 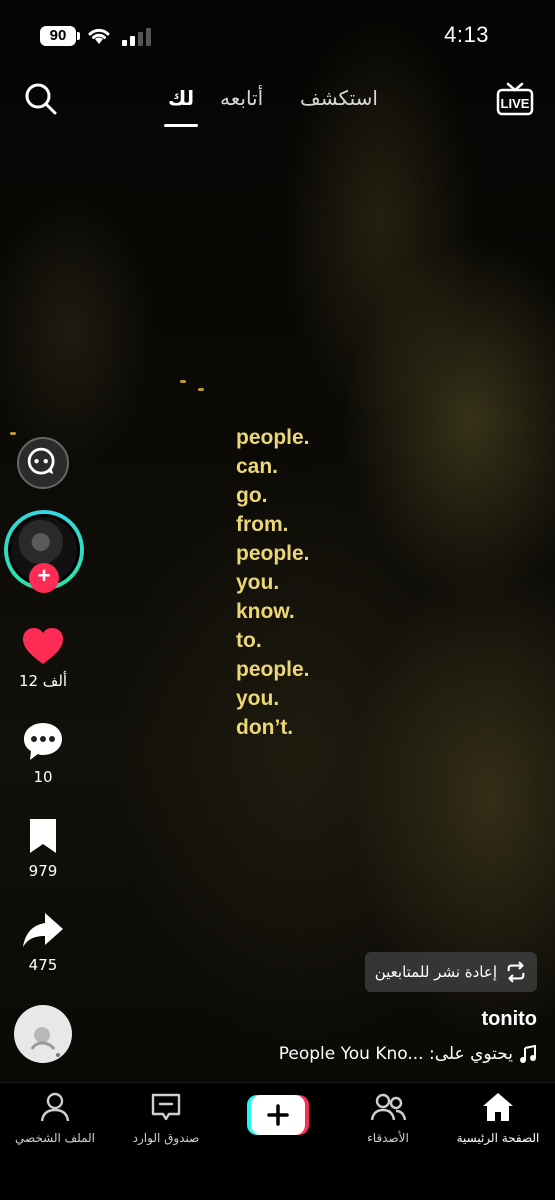 What do you see at coordinates (252, 495) in the screenshot?
I see `caption-line: go.` at bounding box center [252, 495].